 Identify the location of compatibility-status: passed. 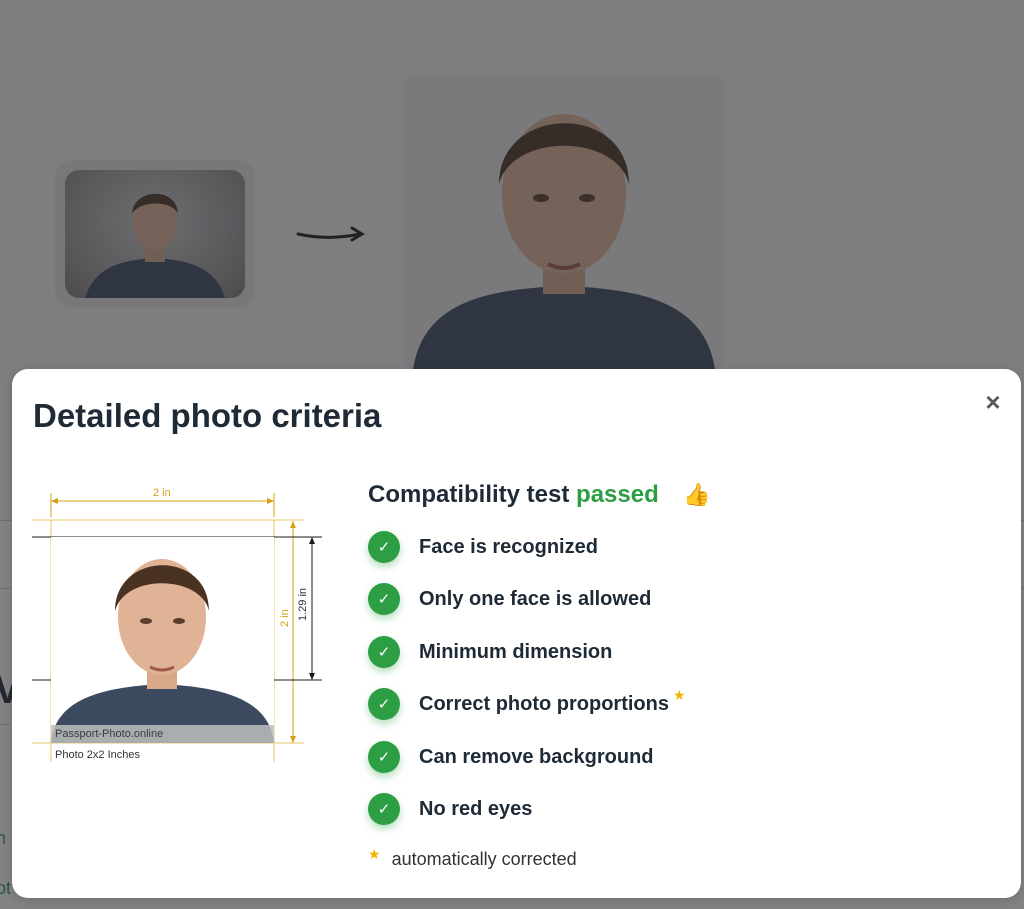
(617, 494).